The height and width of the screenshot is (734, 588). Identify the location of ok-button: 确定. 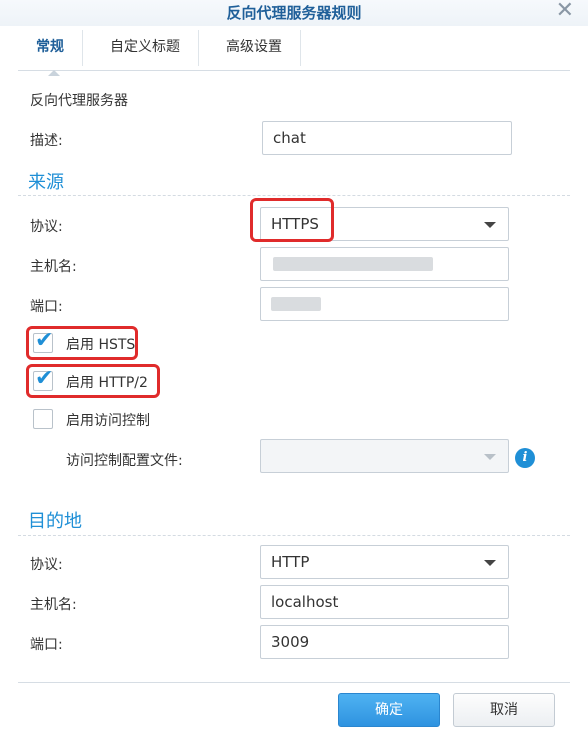
(389, 710).